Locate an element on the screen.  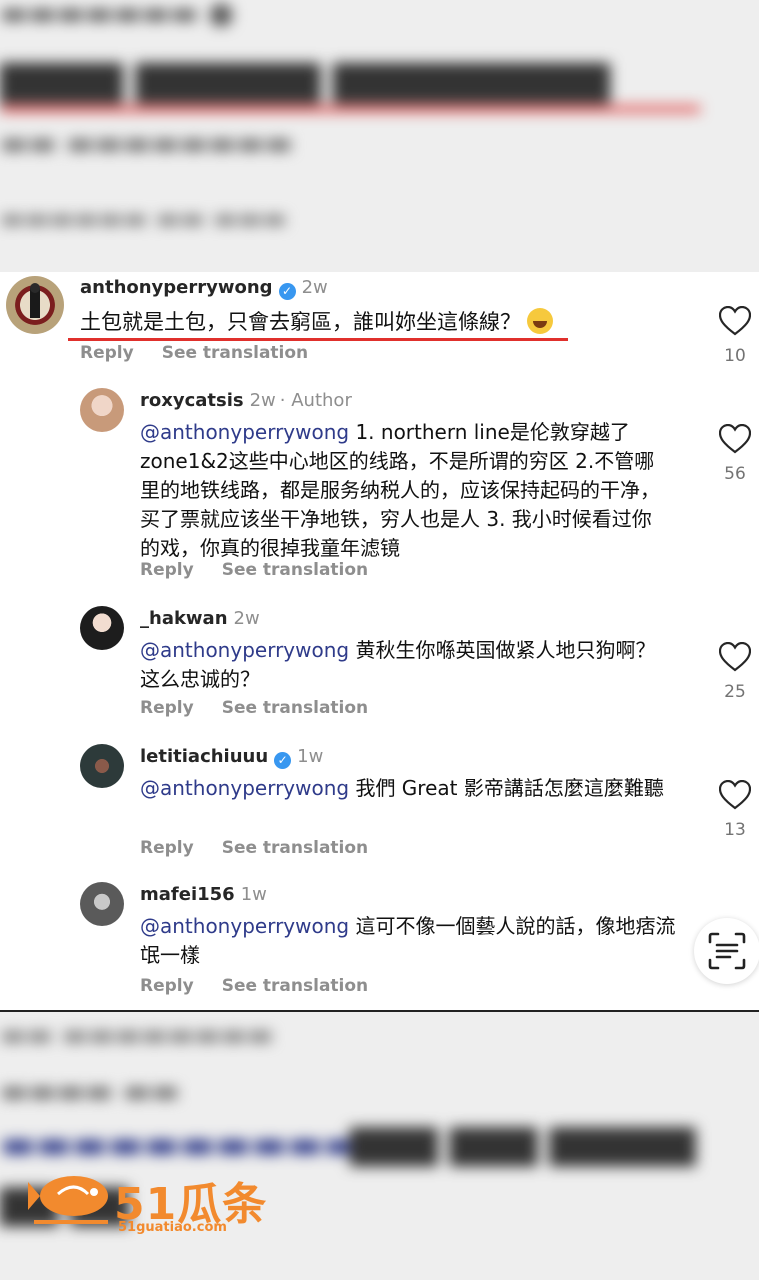
like-button: 25 is located at coordinates (735, 672).